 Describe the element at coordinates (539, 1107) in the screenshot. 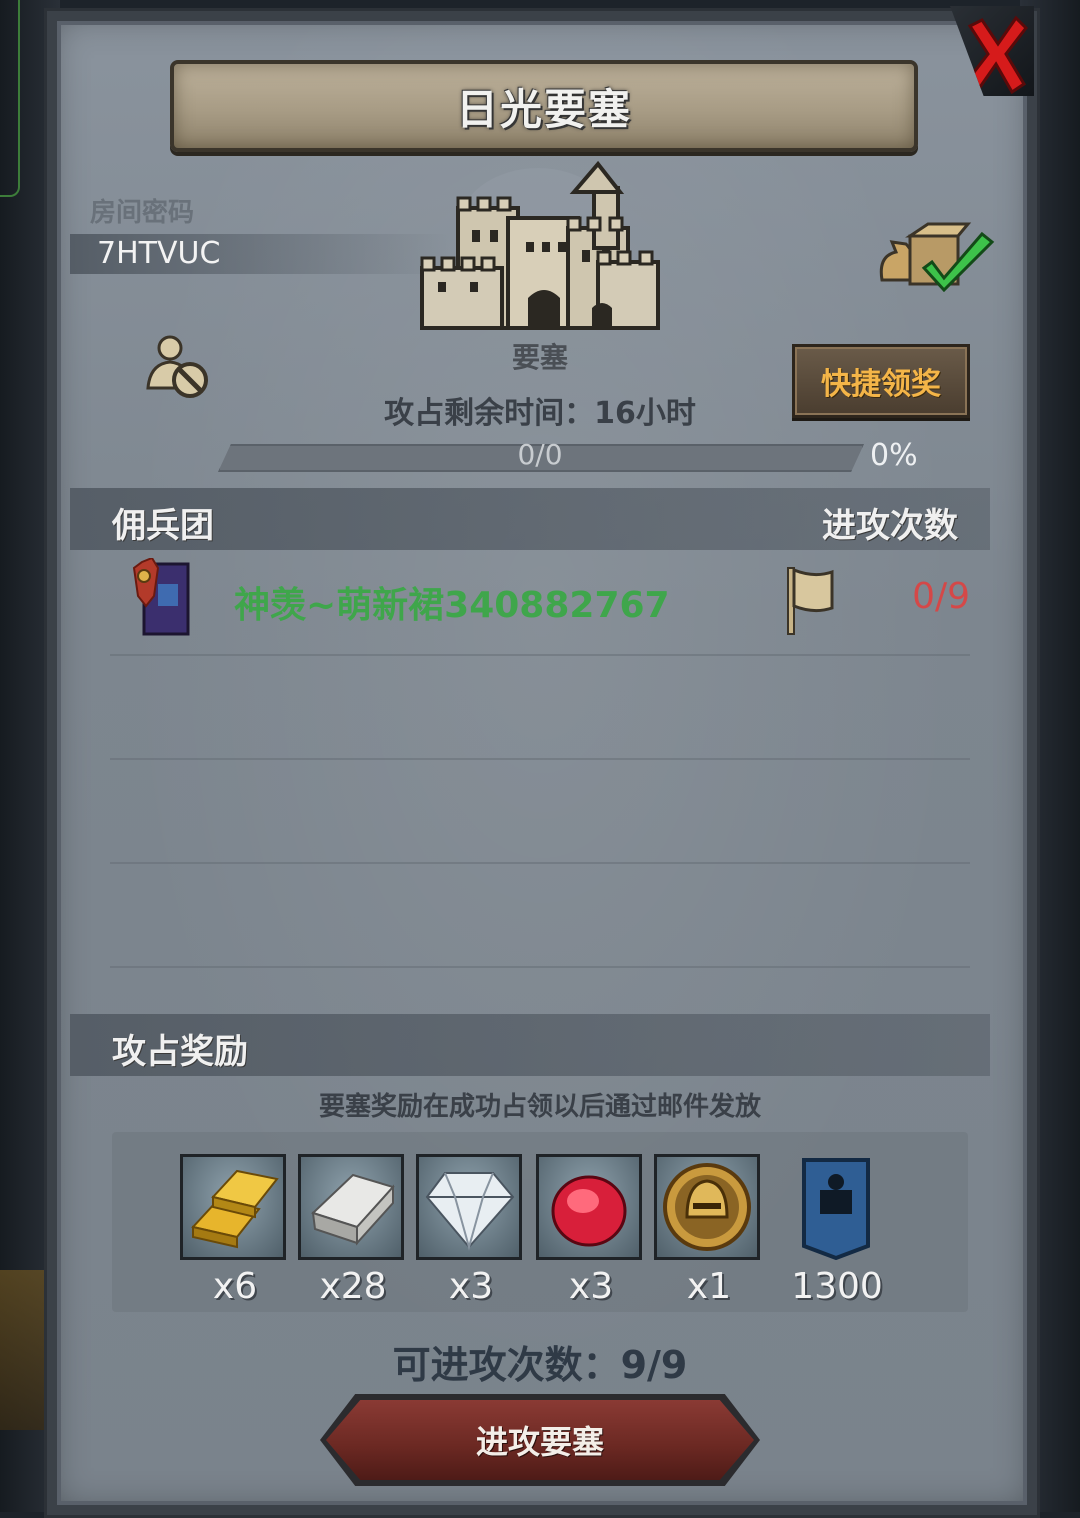

I see `rewards-note: 要塞奖励在成功占领以后通过邮件发放` at that location.